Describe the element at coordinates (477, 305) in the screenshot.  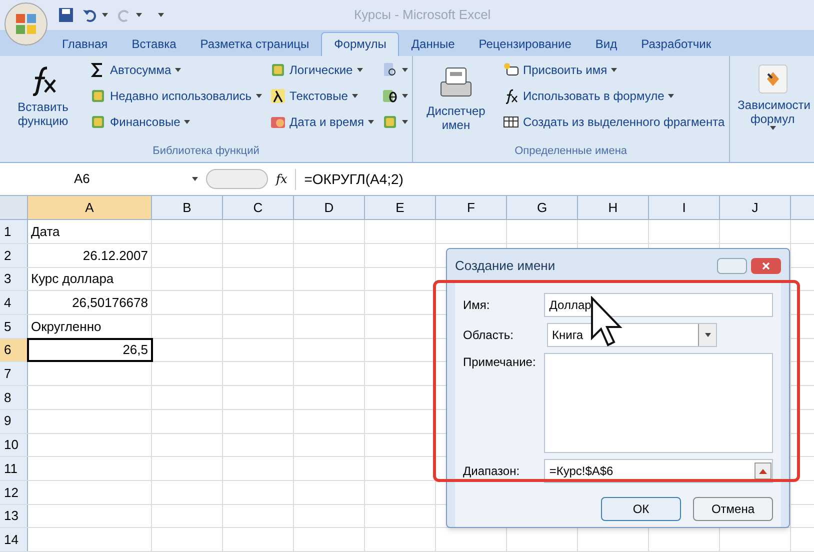
I see `name-label: Имя:` at that location.